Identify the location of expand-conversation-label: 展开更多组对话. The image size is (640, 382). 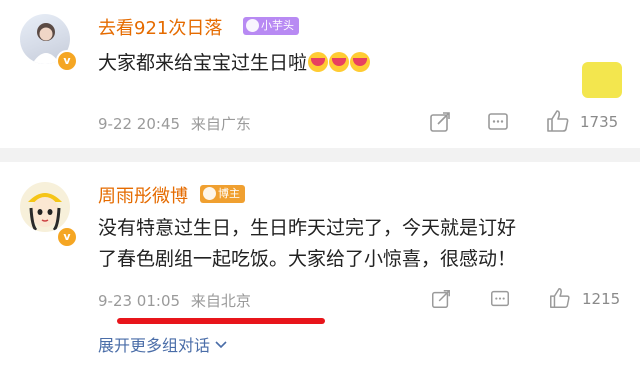
(154, 345).